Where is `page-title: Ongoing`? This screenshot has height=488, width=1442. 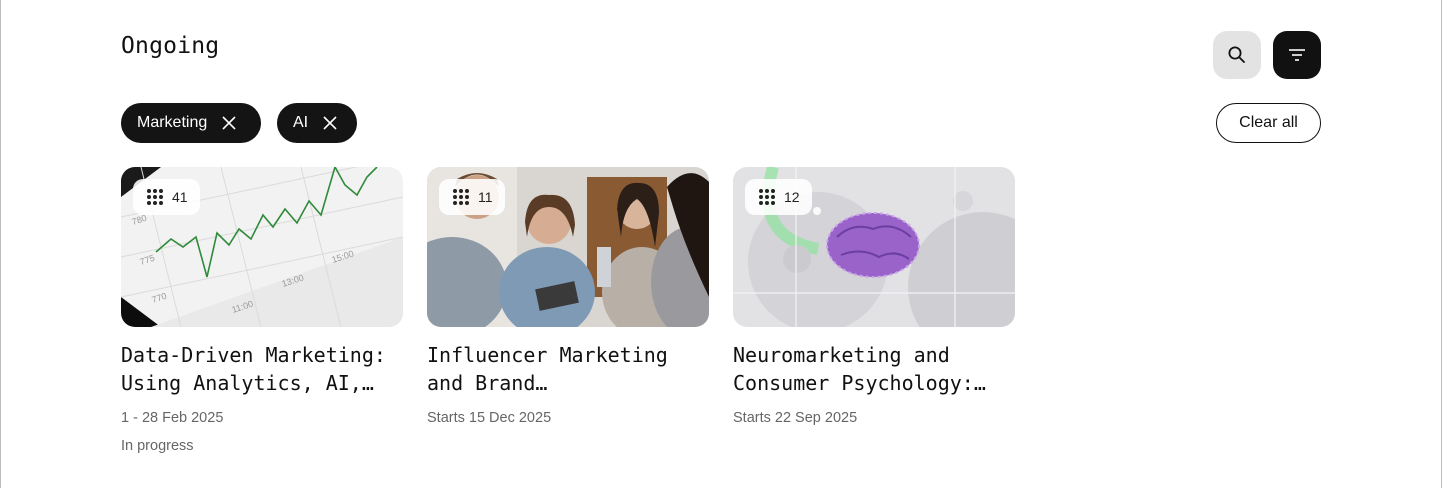
page-title: Ongoing is located at coordinates (170, 46).